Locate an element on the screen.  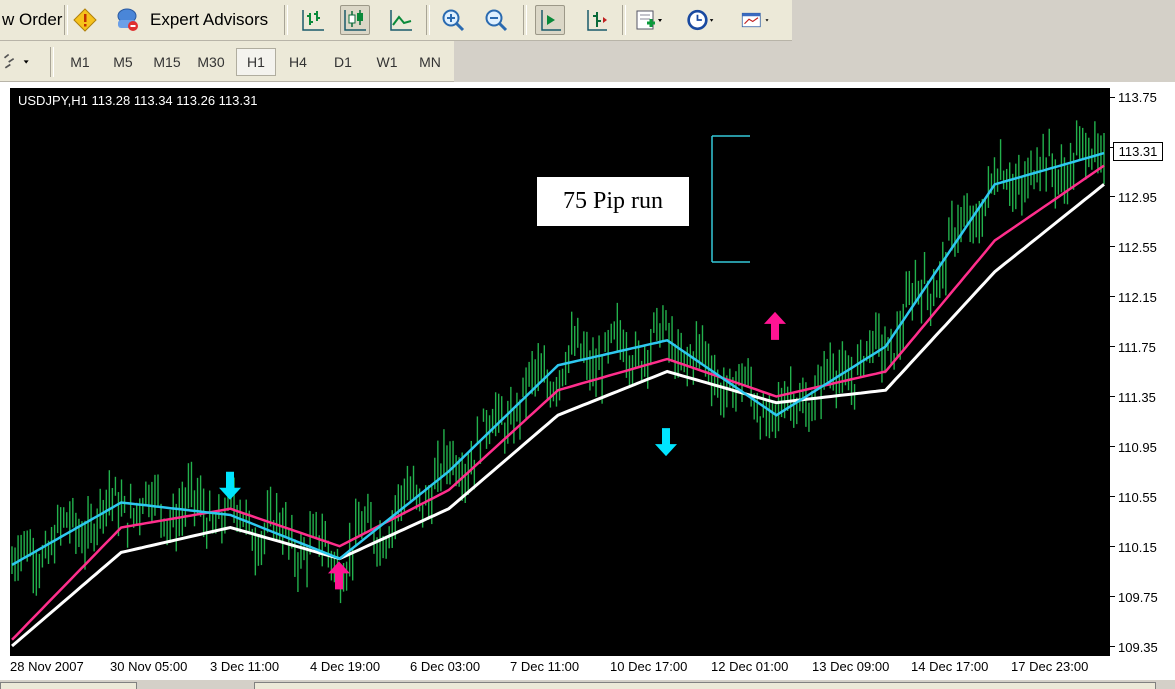
zoom-in-icon is located at coordinates (453, 20).